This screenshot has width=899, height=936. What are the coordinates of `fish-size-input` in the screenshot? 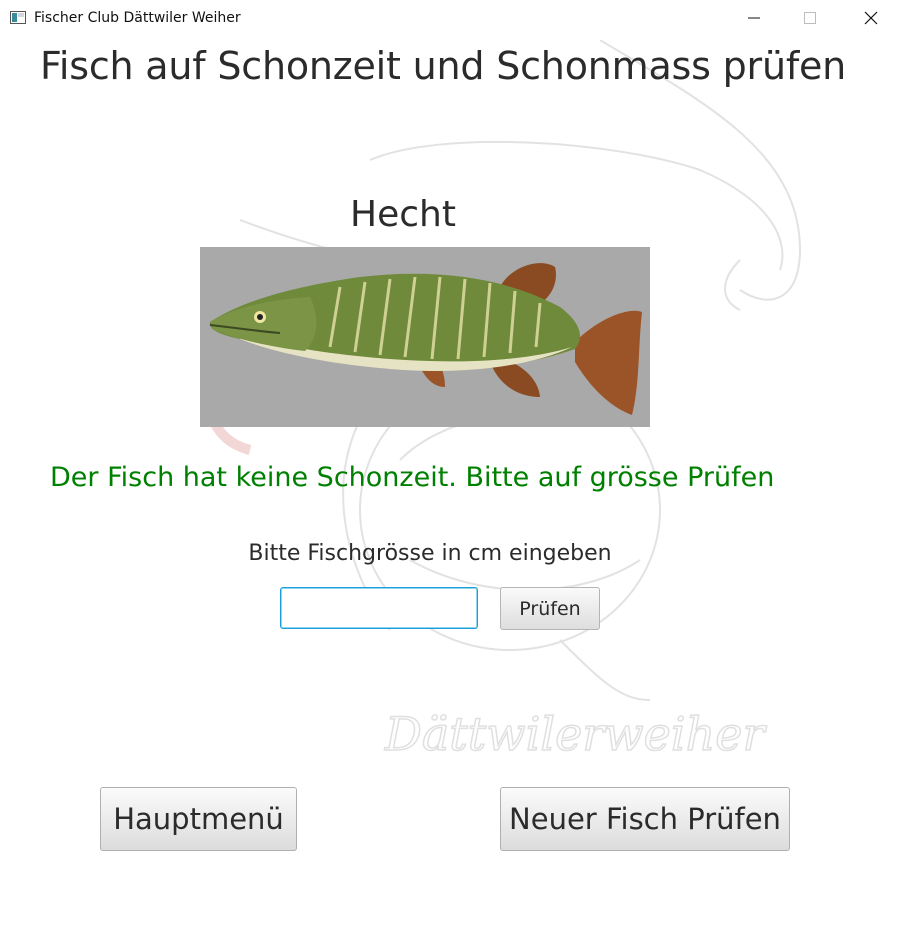 It's located at (379, 608).